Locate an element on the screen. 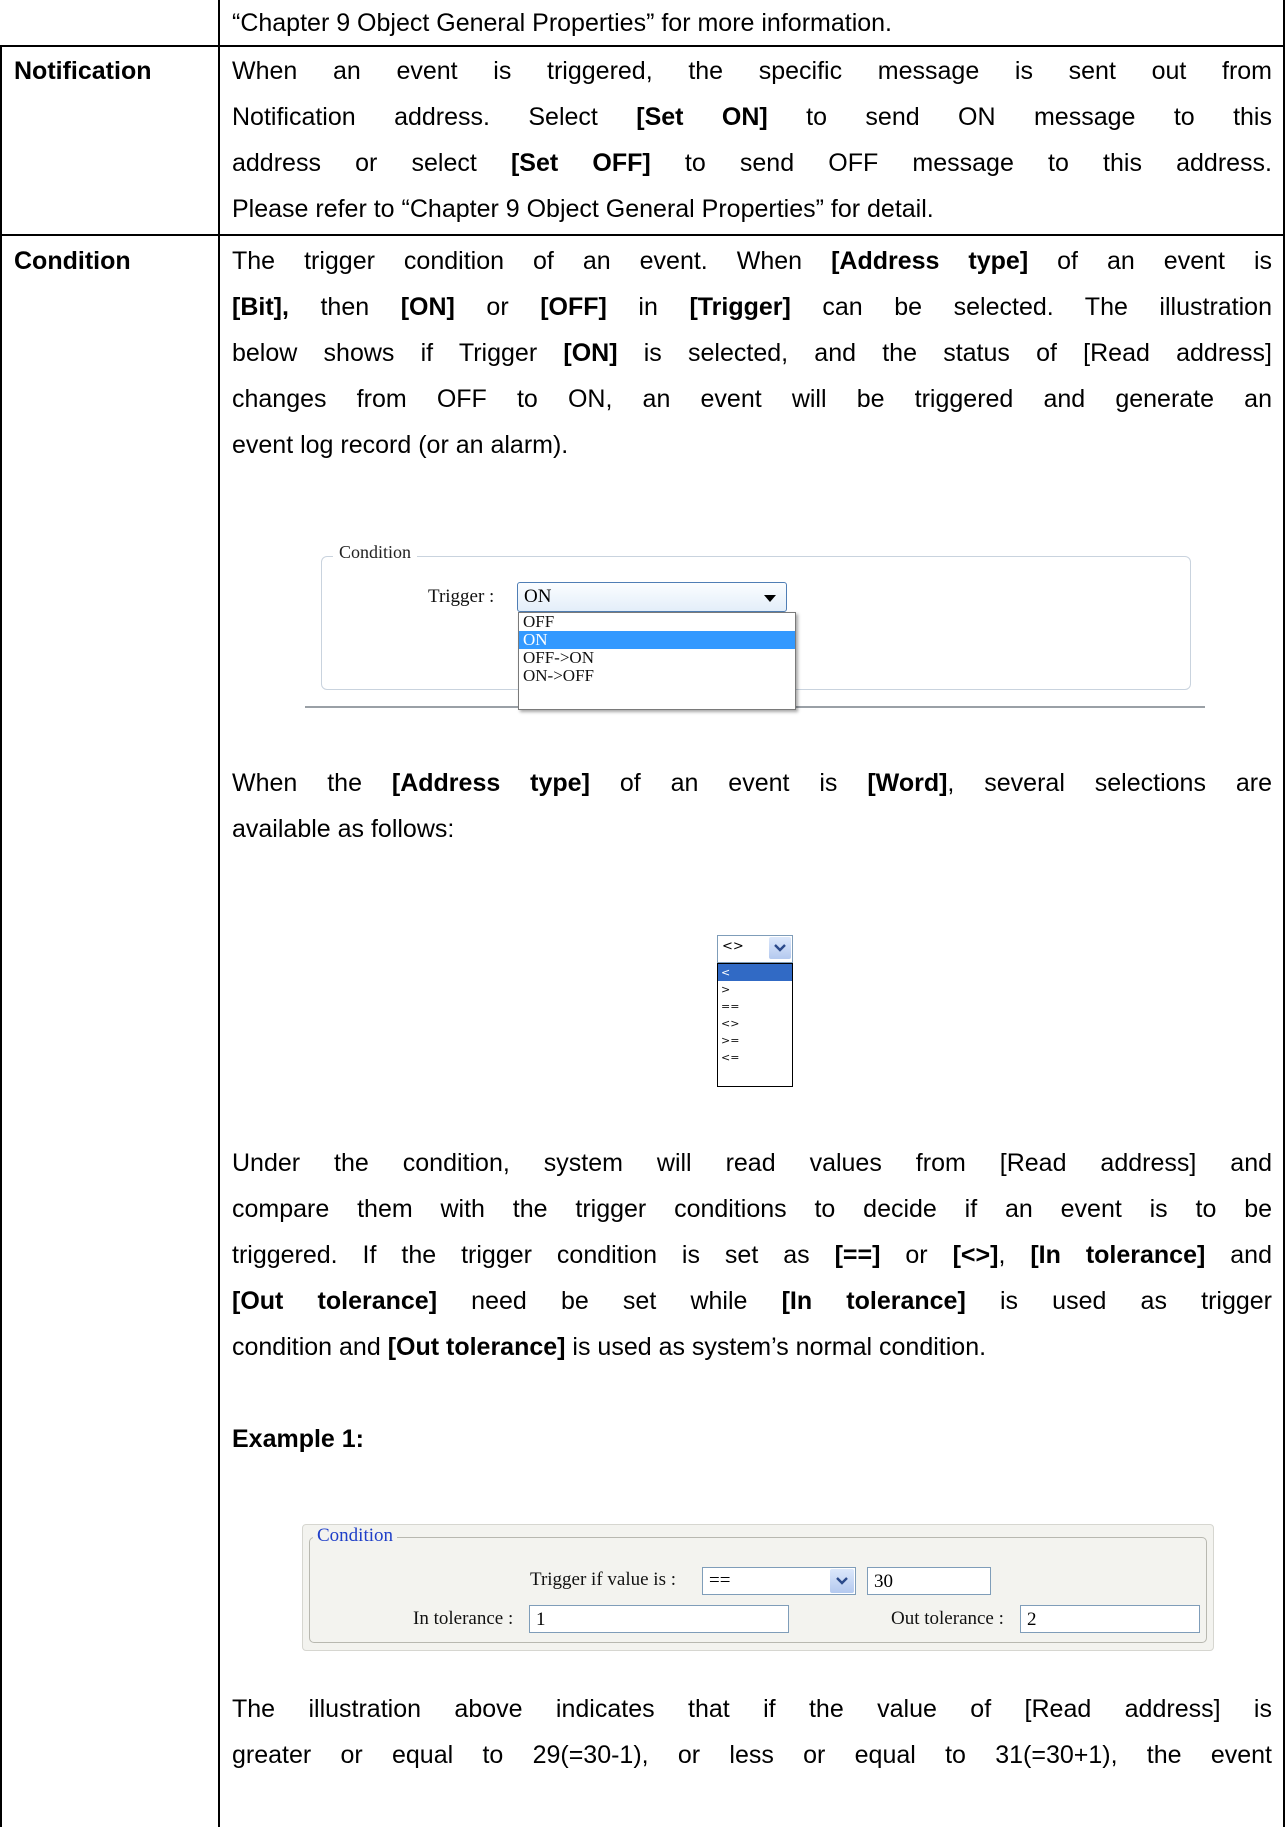 The width and height of the screenshot is (1285, 1827). operator-option-le: <= is located at coordinates (755, 1057).